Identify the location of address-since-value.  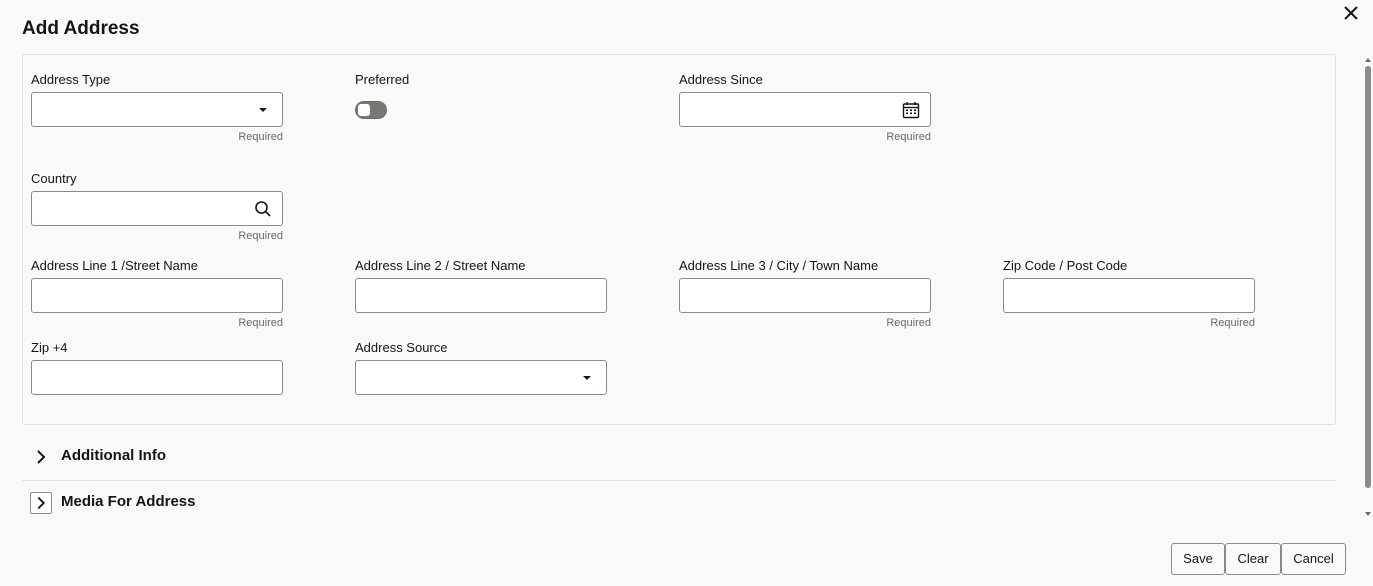
(805, 109).